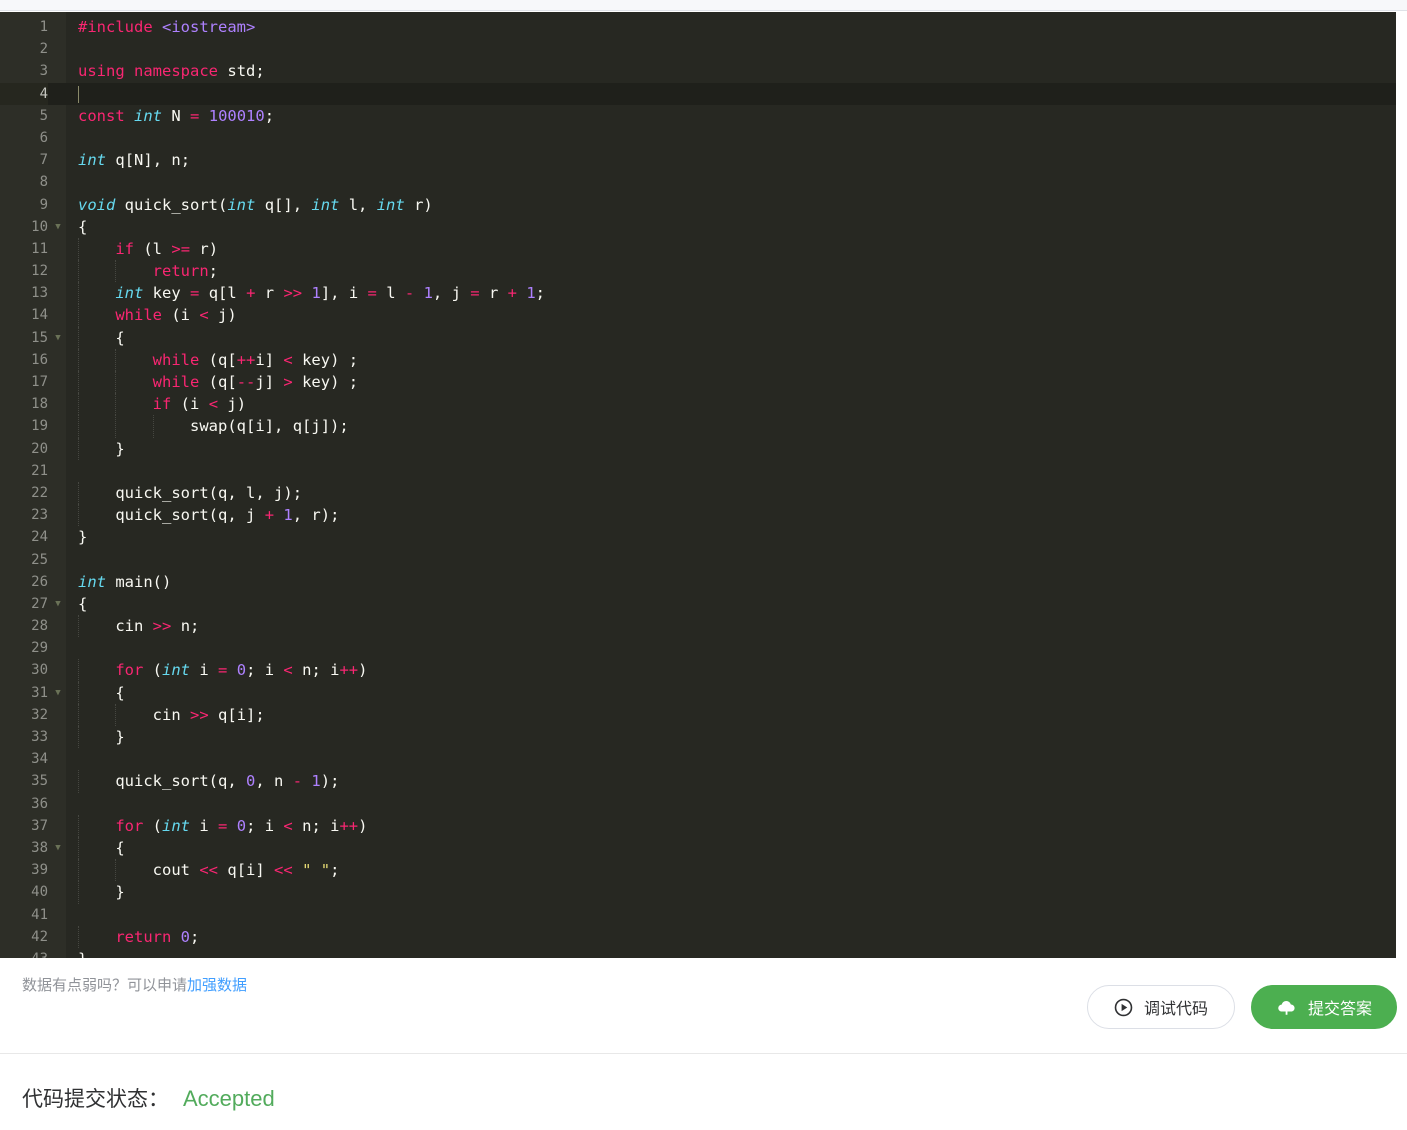  I want to click on code-text: #include <iostream>, so click(167, 27).